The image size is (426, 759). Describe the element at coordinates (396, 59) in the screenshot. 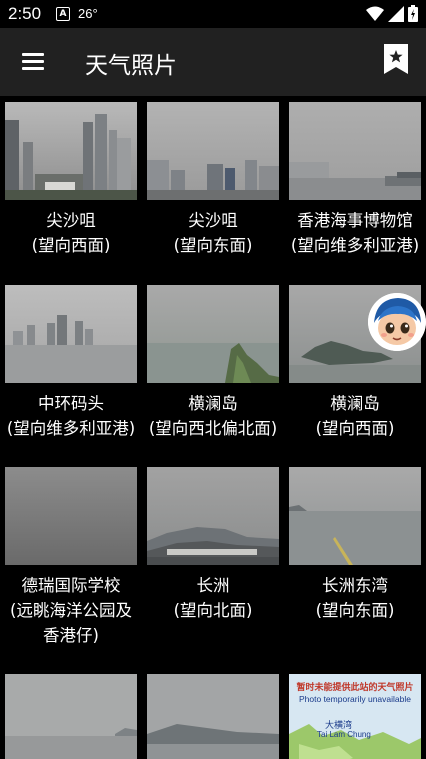

I see `bookmark-star-icon` at that location.